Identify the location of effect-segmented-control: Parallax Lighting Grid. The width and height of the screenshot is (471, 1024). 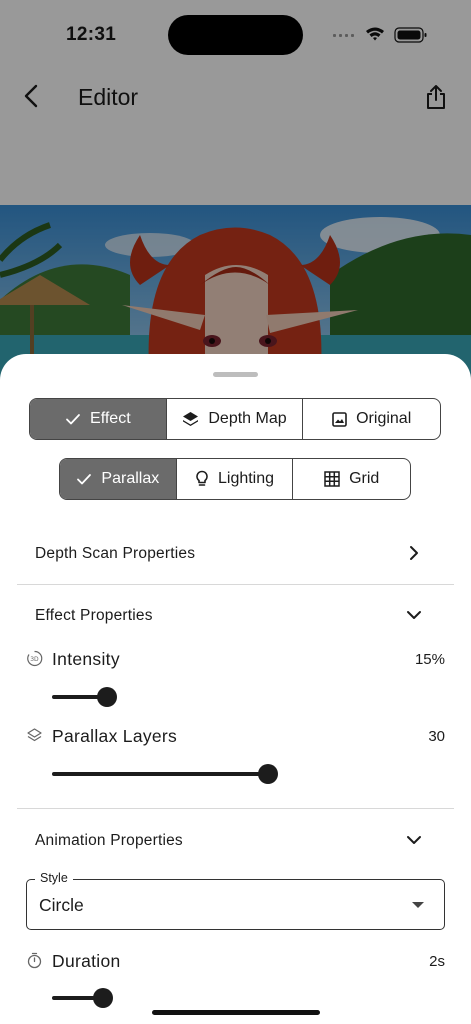
(235, 479).